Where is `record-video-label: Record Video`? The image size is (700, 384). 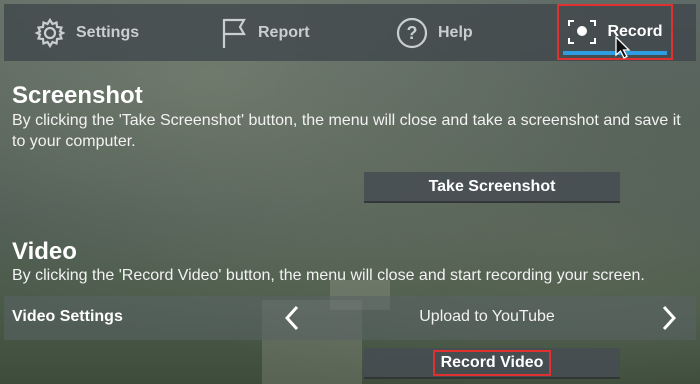
record-video-label: Record Video is located at coordinates (492, 362).